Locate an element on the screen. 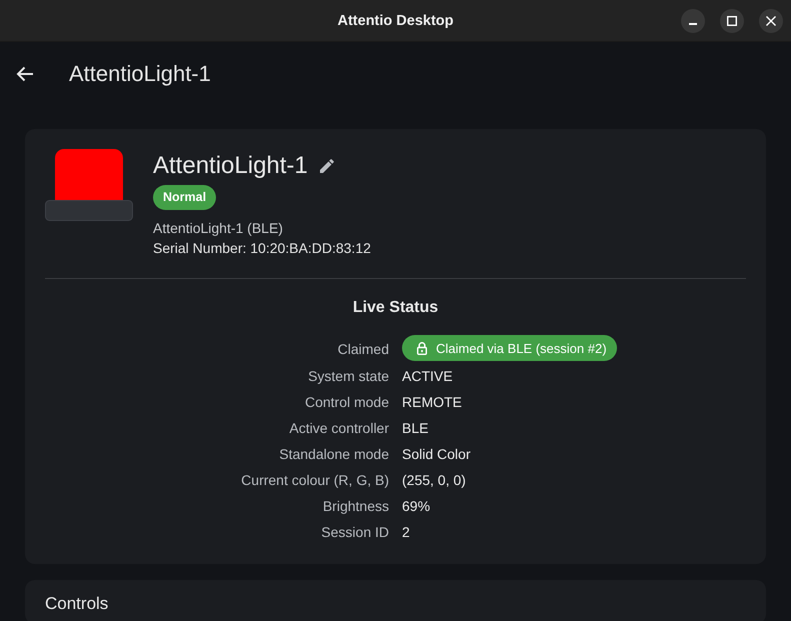 Image resolution: width=791 pixels, height=621 pixels. status-value: Solid Color is located at coordinates (436, 454).